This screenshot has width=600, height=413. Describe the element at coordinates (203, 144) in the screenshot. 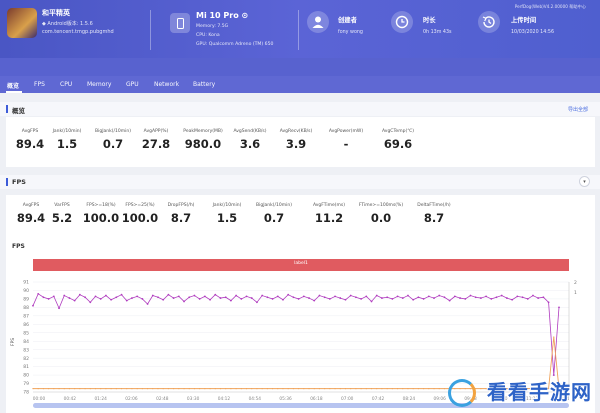

I see `stat-value: 980.0` at that location.